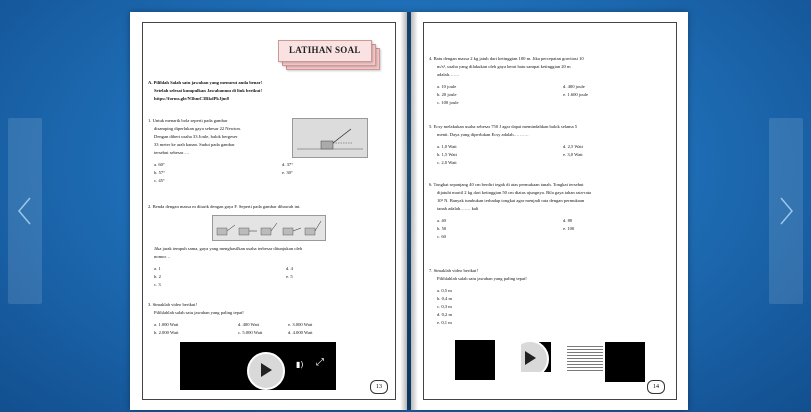  I want to click on q3-play-button, so click(266, 371).